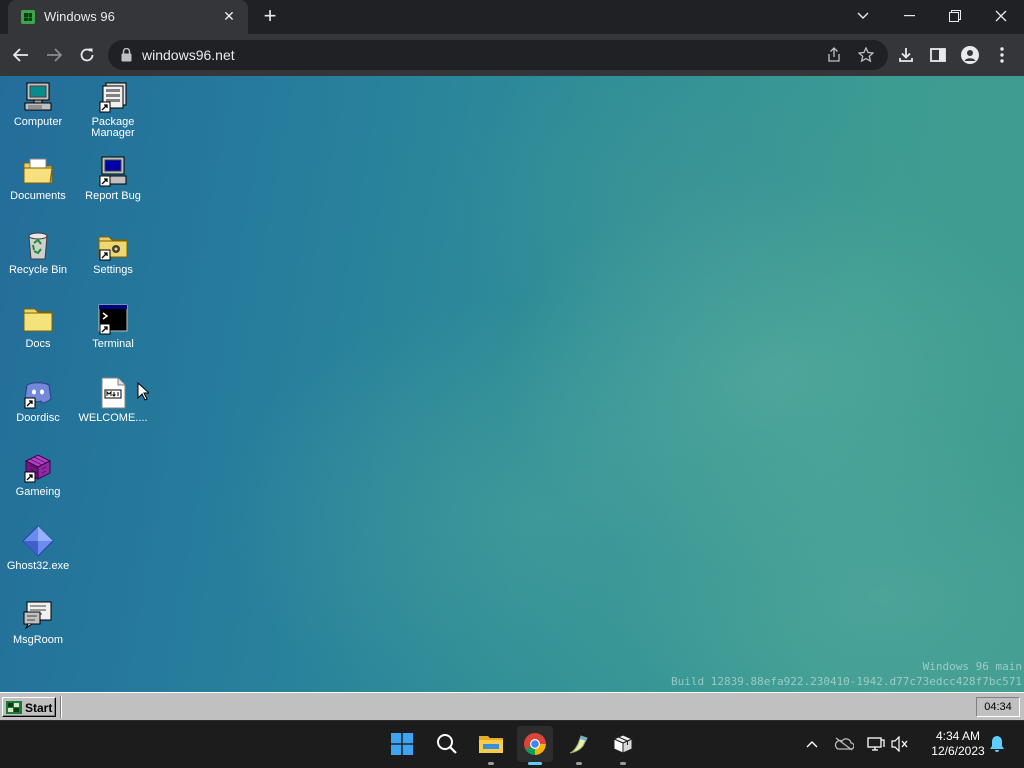 The image size is (1024, 768). I want to click on start-button: Start, so click(29, 707).